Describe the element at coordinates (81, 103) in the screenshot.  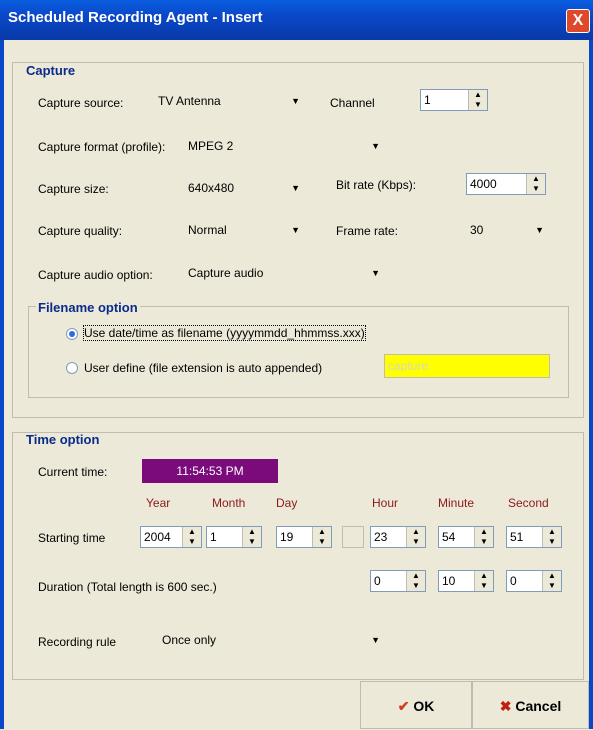
I see `capture-source-label: Capture source:` at that location.